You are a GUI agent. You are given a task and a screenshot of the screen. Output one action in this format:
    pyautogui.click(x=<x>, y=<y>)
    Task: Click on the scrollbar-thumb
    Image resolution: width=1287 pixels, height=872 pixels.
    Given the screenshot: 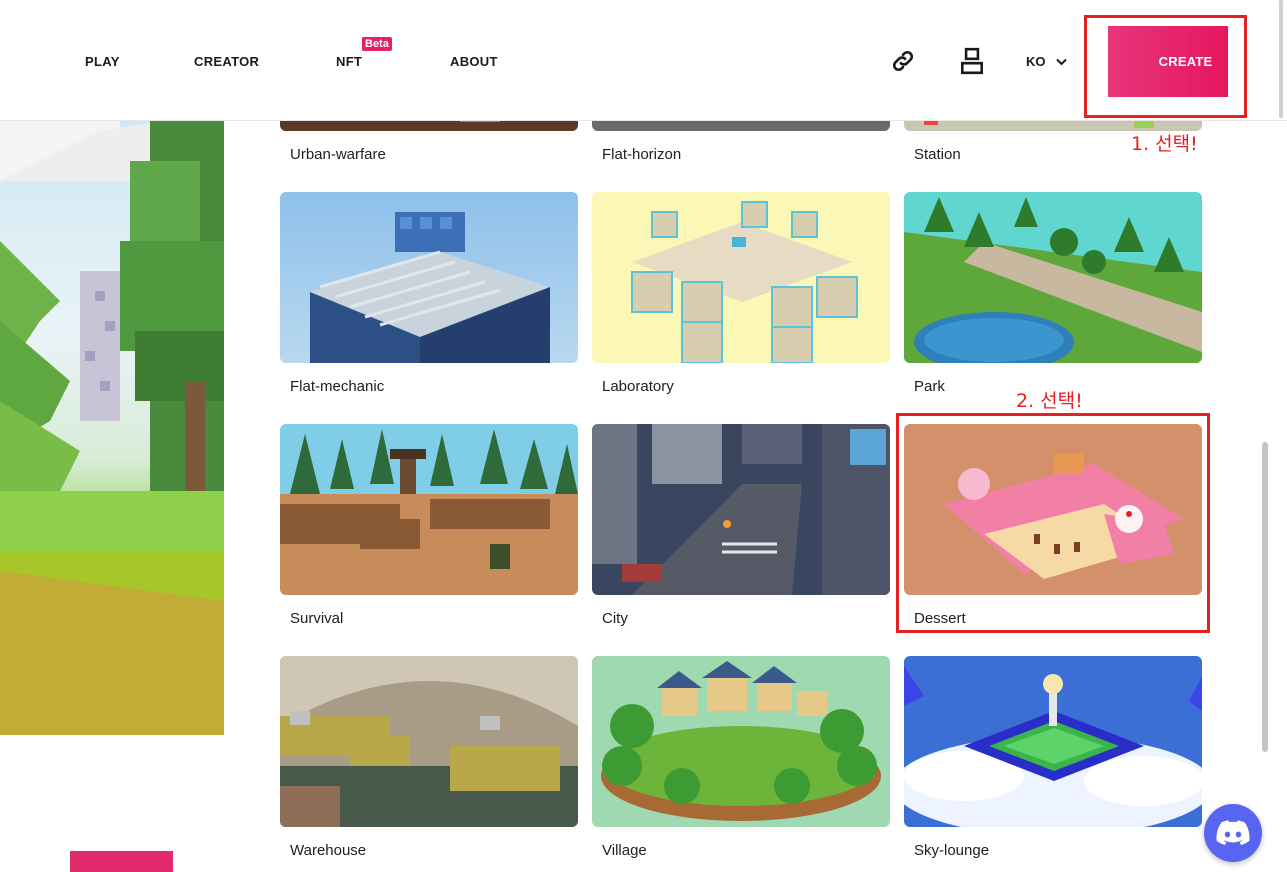 What is the action you would take?
    pyautogui.click(x=1265, y=597)
    